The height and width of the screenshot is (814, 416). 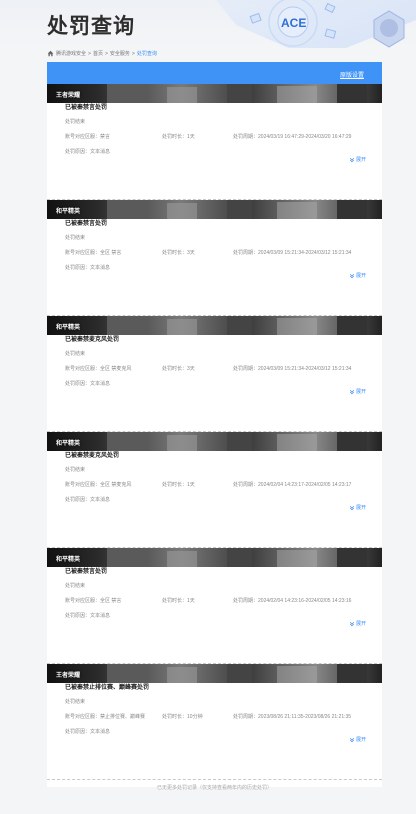 I want to click on panel-top-bar: 原版设置, so click(x=214, y=73).